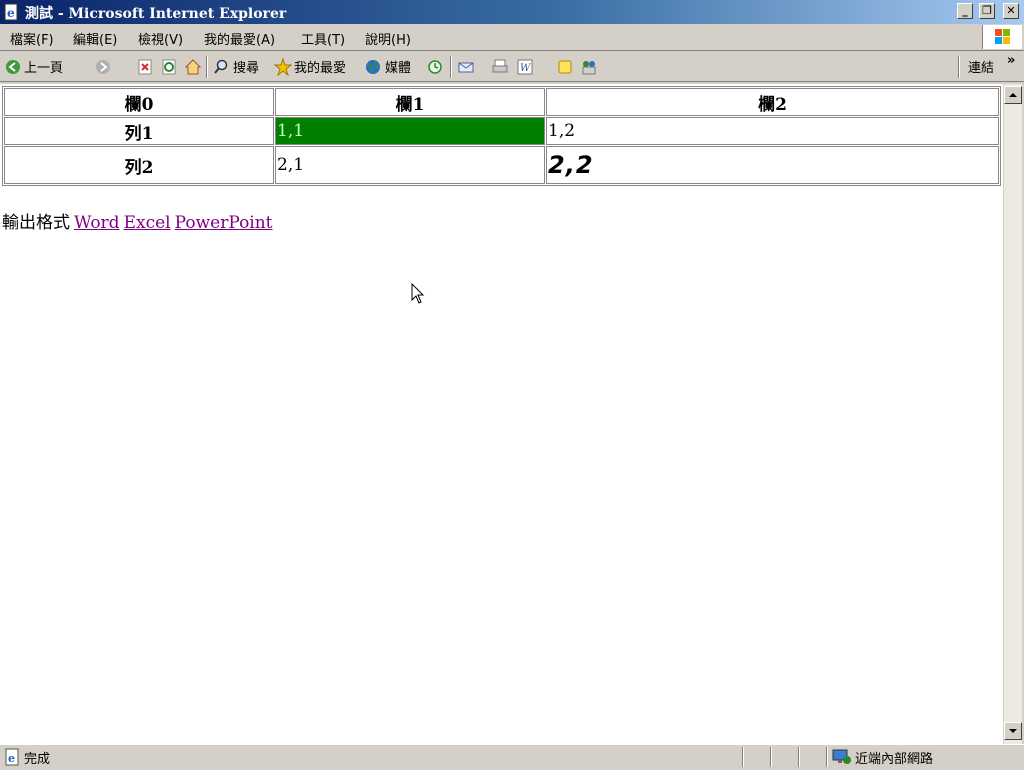 This screenshot has width=1024, height=770. What do you see at coordinates (139, 102) in the screenshot?
I see `column-header: 欄0` at bounding box center [139, 102].